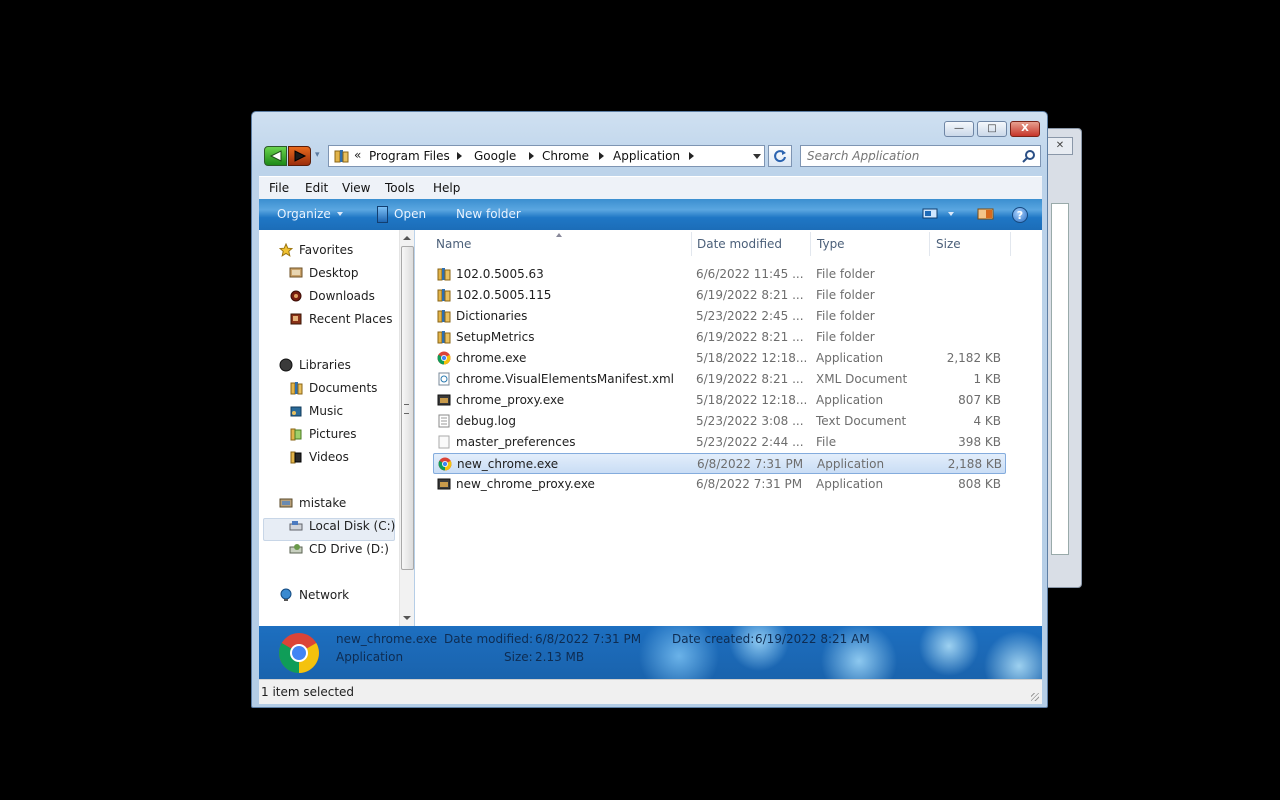 This screenshot has height=800, width=1280. I want to click on organize-button: Organize, so click(304, 214).